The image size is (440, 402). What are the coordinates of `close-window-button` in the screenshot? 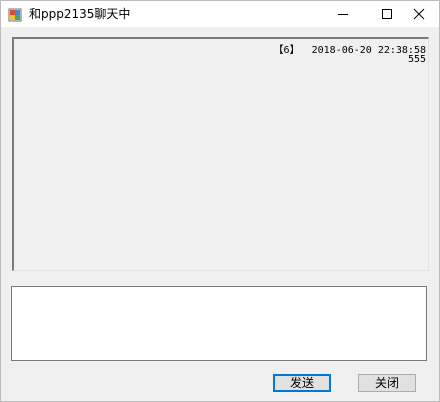 It's located at (418, 14).